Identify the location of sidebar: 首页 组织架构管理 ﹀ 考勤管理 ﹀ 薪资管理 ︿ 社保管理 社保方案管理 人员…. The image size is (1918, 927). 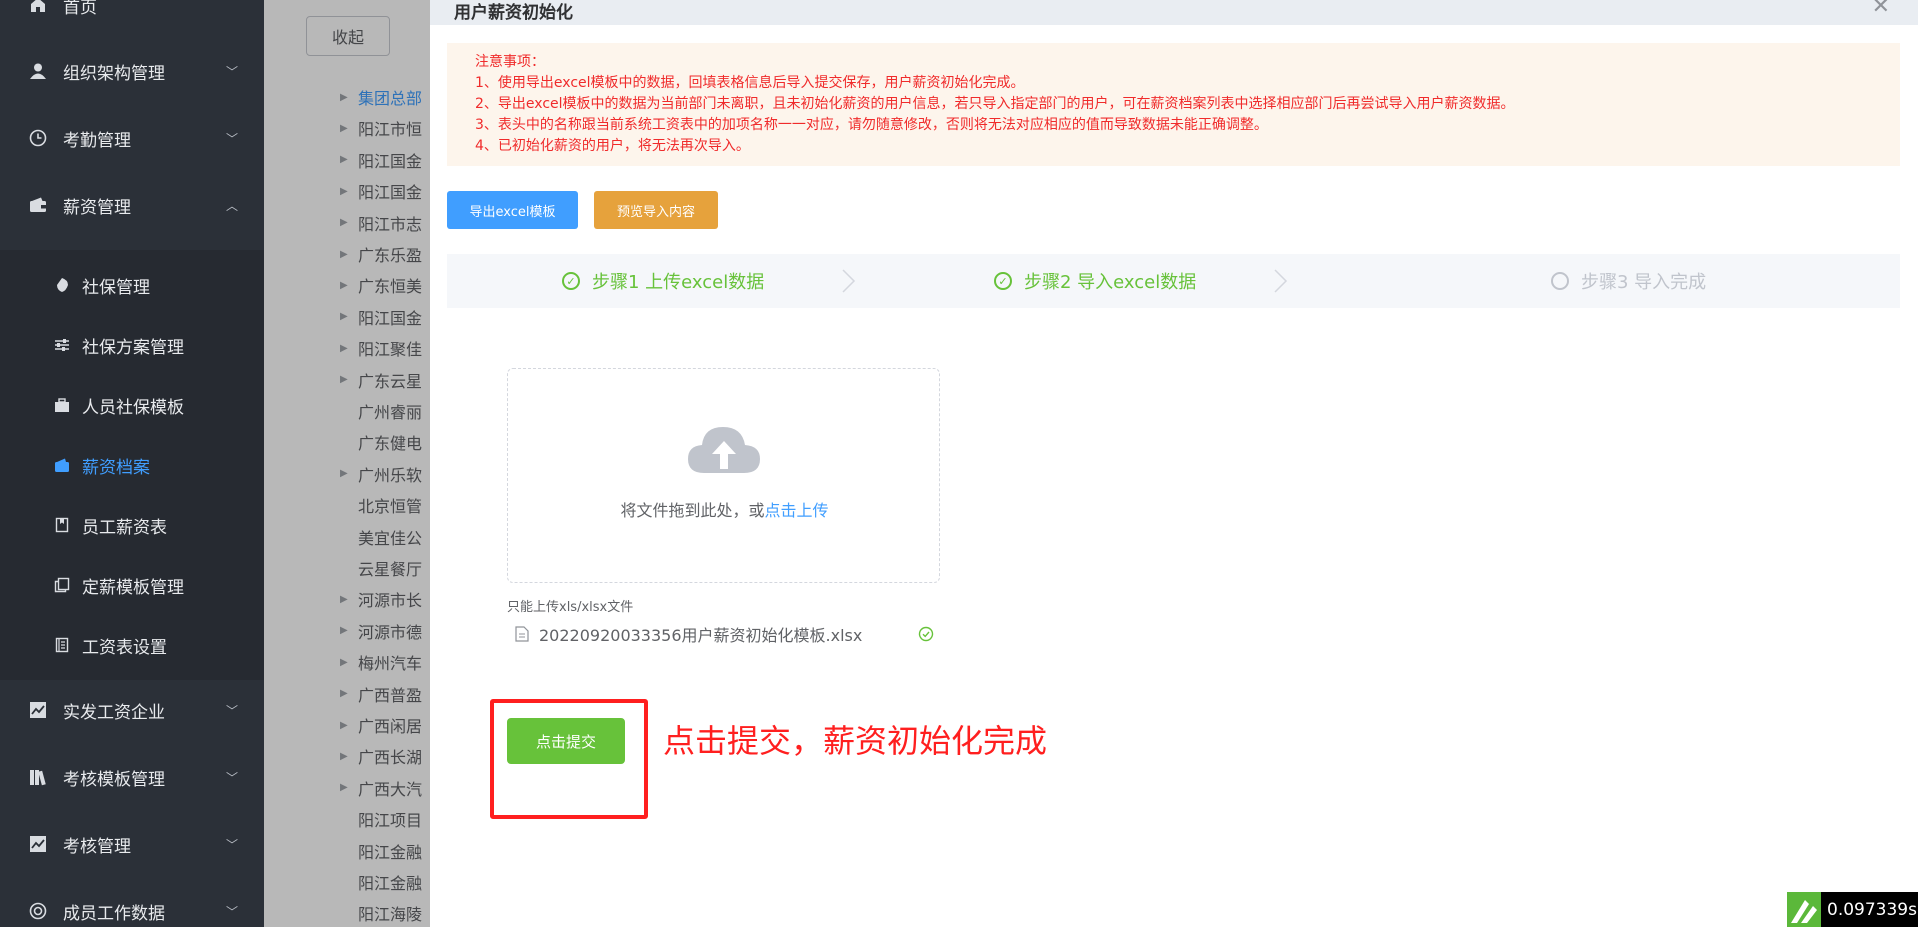
(132, 463).